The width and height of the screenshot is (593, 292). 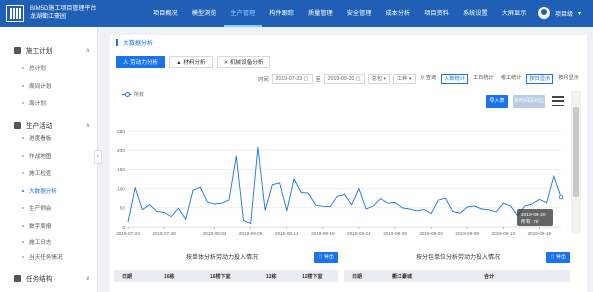 I want to click on subcontractor-export-label: 导出, so click(x=561, y=257).